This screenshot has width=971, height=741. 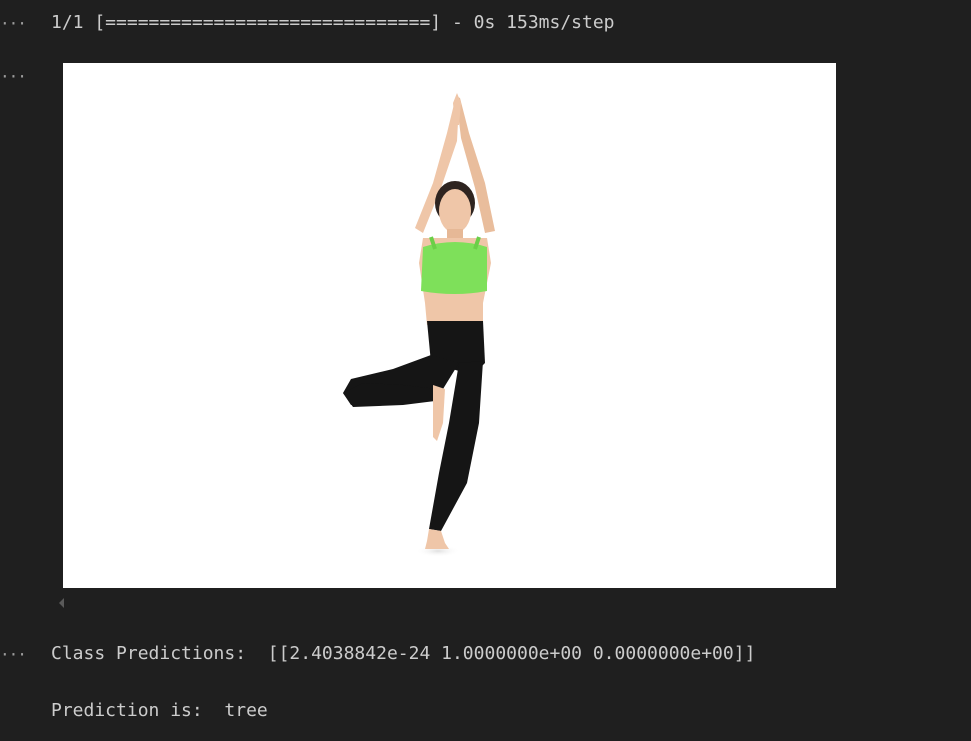 I want to click on prediction-result-line: Prediction is: tree, so click(x=159, y=710).